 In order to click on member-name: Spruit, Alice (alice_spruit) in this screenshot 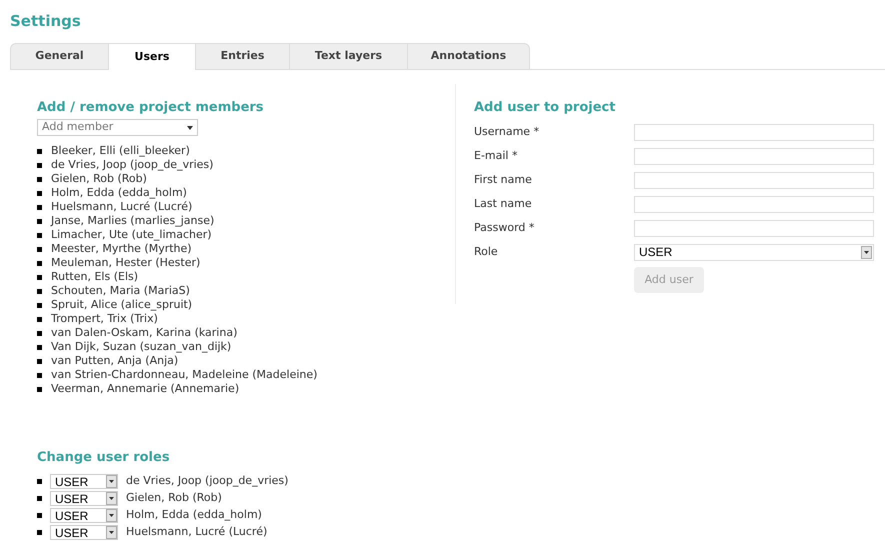, I will do `click(121, 304)`.